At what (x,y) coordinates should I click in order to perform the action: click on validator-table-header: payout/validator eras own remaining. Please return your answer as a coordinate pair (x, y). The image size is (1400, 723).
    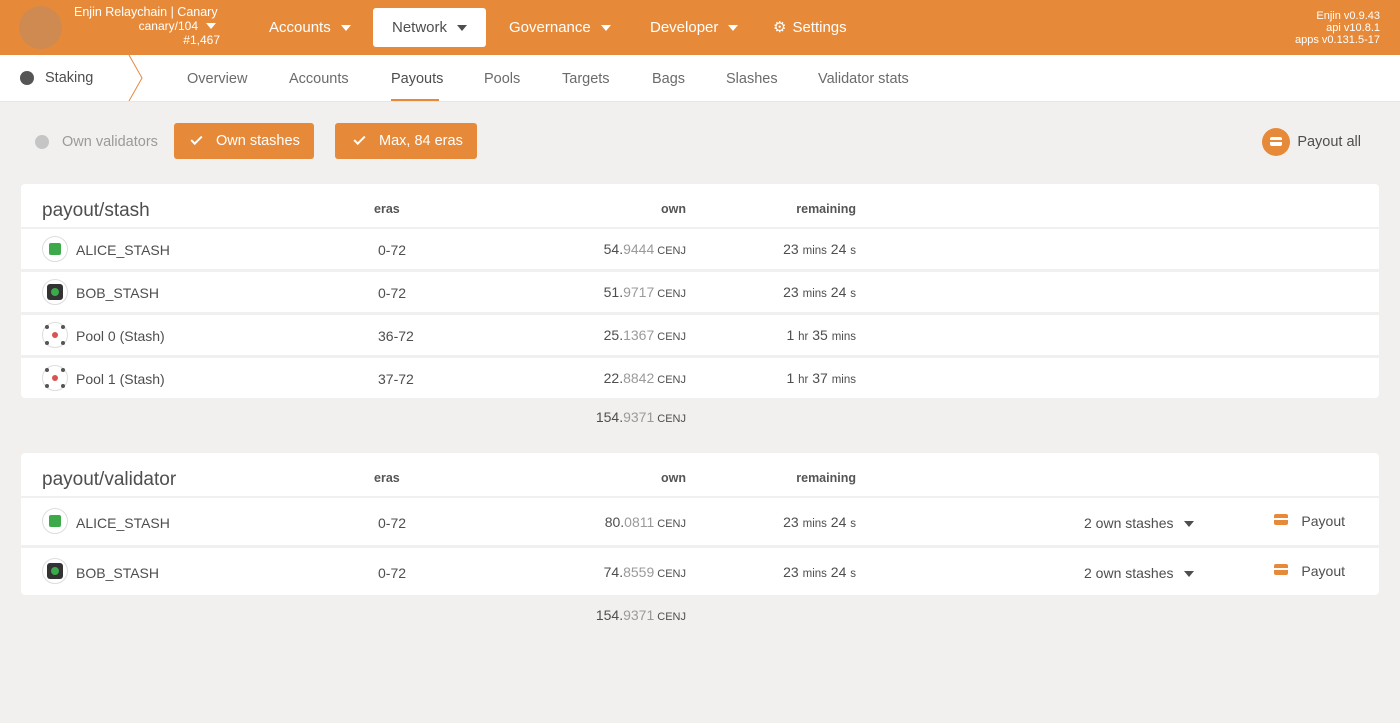
    Looking at the image, I should click on (700, 474).